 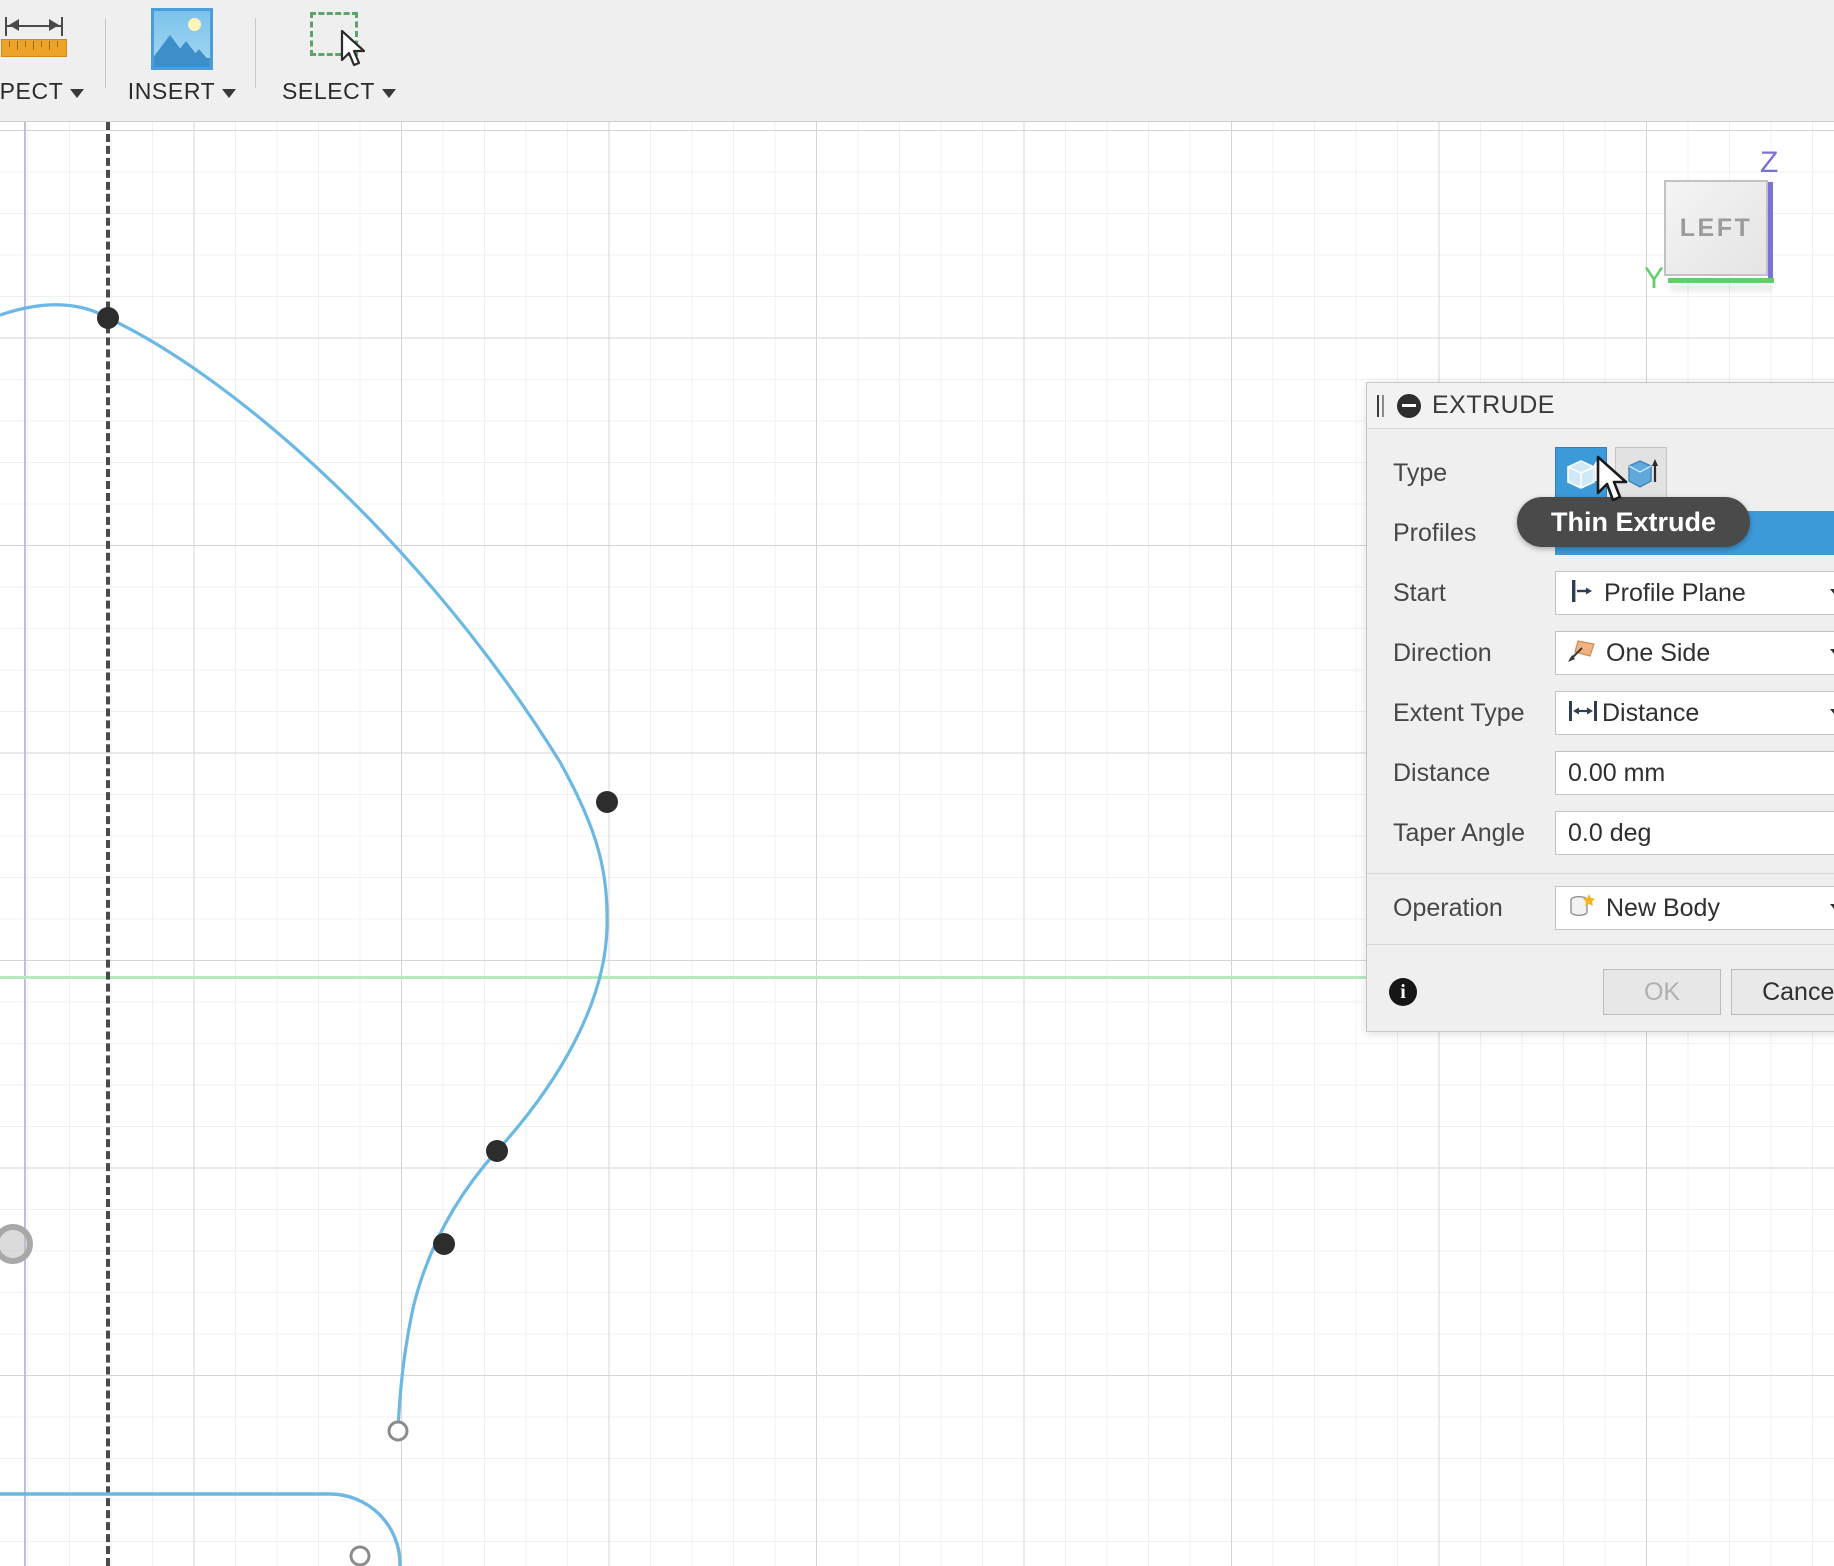 What do you see at coordinates (1600, 406) in the screenshot?
I see `extrude-dialog-titlebar: EXTRUDE` at bounding box center [1600, 406].